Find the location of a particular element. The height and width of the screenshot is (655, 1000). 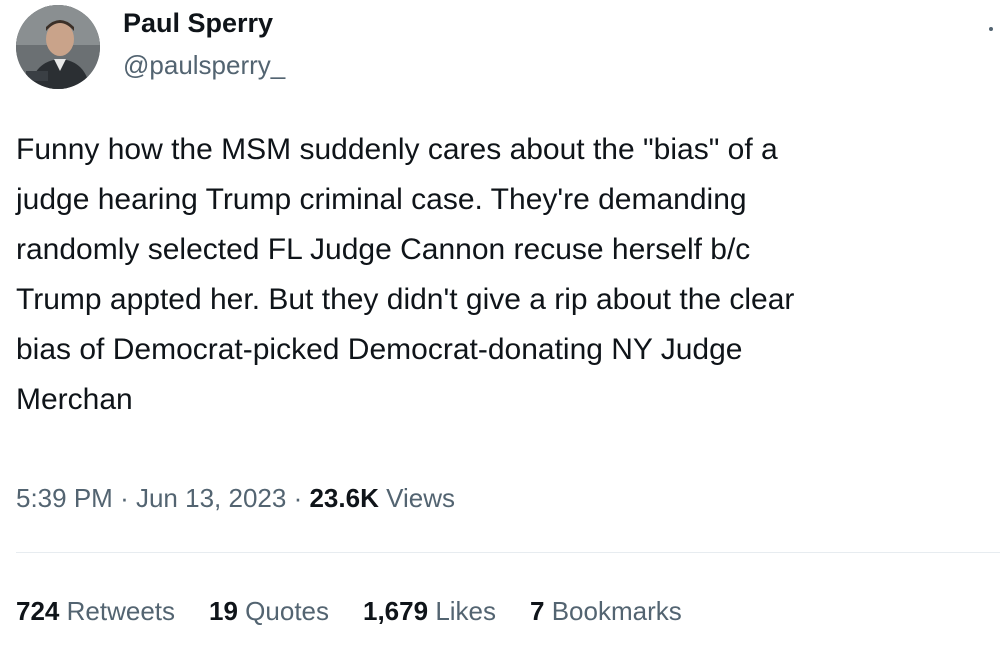

retweets-label: Retweets is located at coordinates (121, 611).